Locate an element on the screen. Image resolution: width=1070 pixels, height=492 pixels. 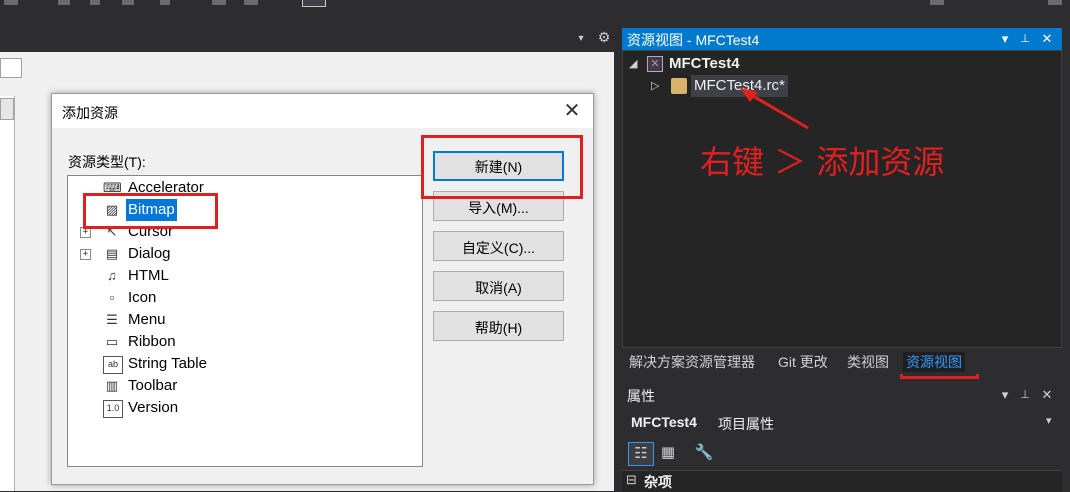
resource-type-label-text: Icon is located at coordinates (142, 297).